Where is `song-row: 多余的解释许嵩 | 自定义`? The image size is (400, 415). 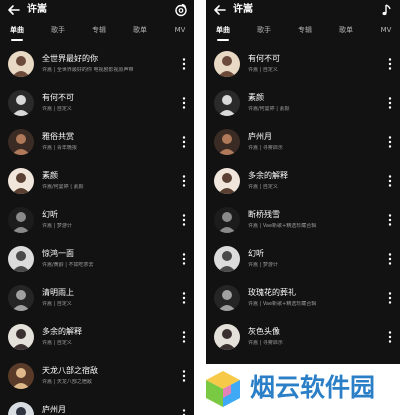
song-row: 多余的解释许嵩 | 自定义 is located at coordinates (303, 180).